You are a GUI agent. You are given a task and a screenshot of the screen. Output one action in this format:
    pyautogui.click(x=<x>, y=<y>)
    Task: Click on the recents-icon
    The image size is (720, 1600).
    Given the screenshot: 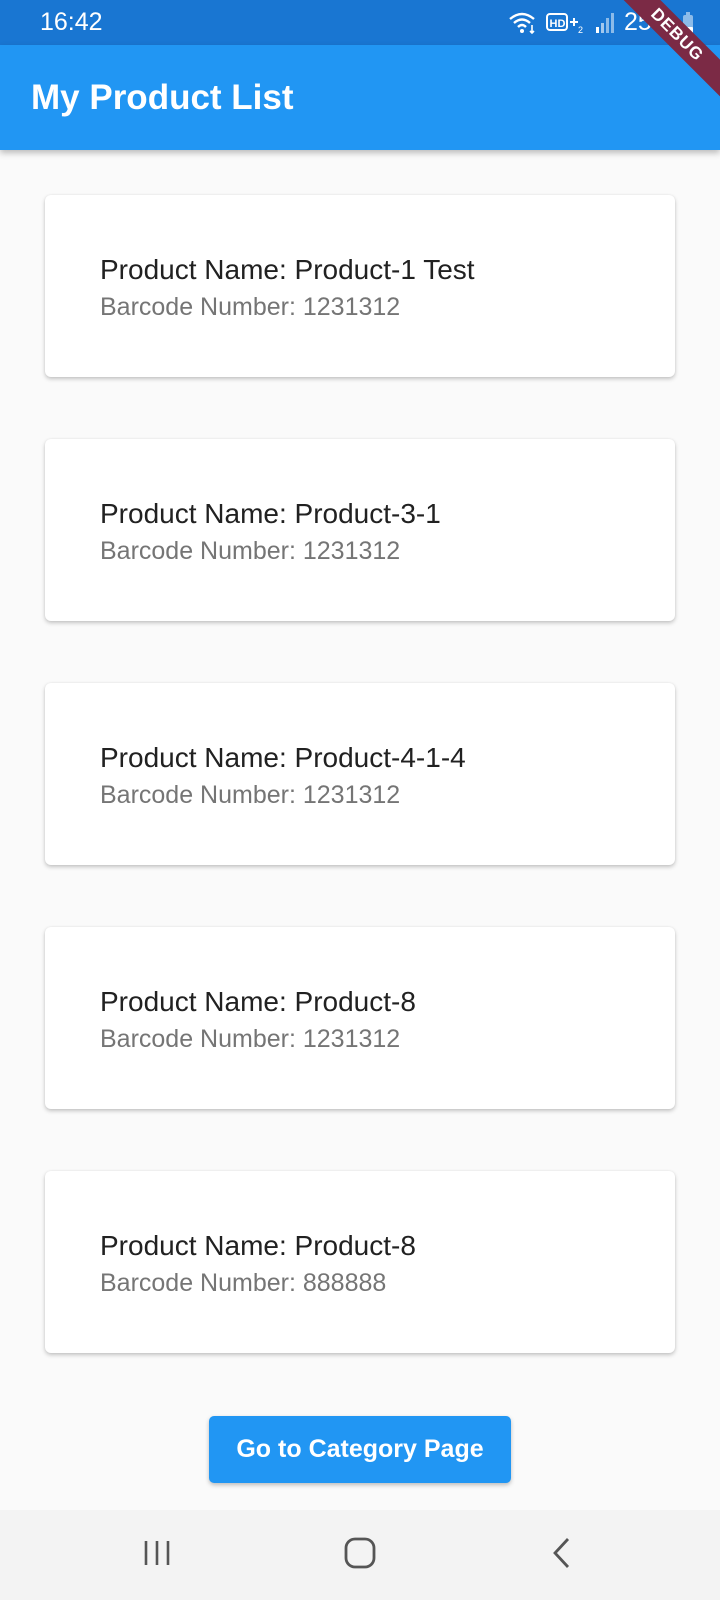 What is the action you would take?
    pyautogui.click(x=158, y=1555)
    